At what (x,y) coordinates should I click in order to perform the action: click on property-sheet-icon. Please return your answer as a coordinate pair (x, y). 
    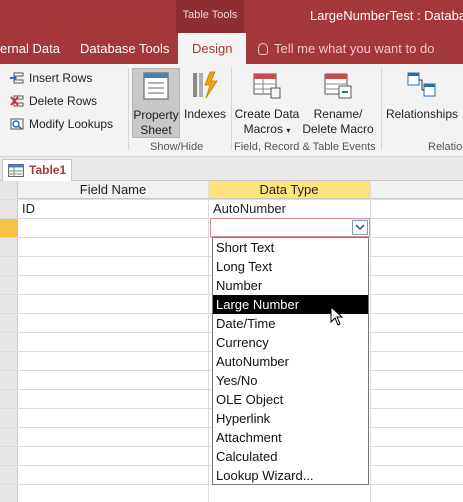
    Looking at the image, I should click on (156, 86).